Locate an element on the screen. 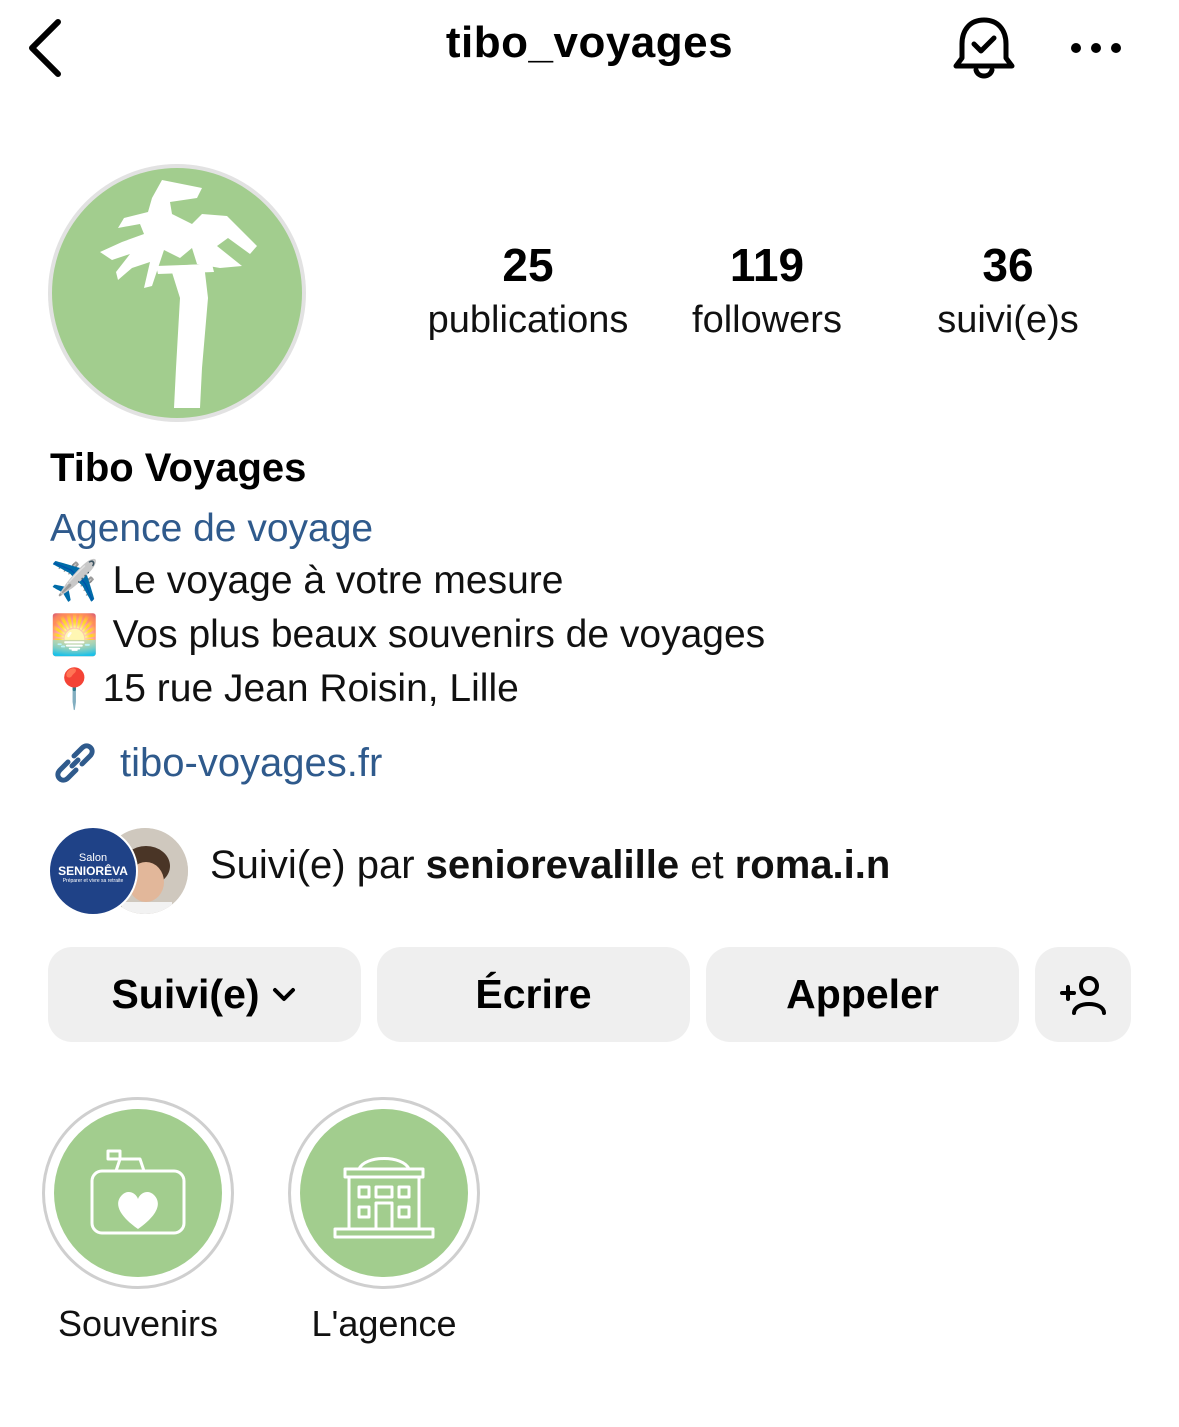 This screenshot has width=1179, height=1427. followed-by-joiner: et is located at coordinates (707, 865).